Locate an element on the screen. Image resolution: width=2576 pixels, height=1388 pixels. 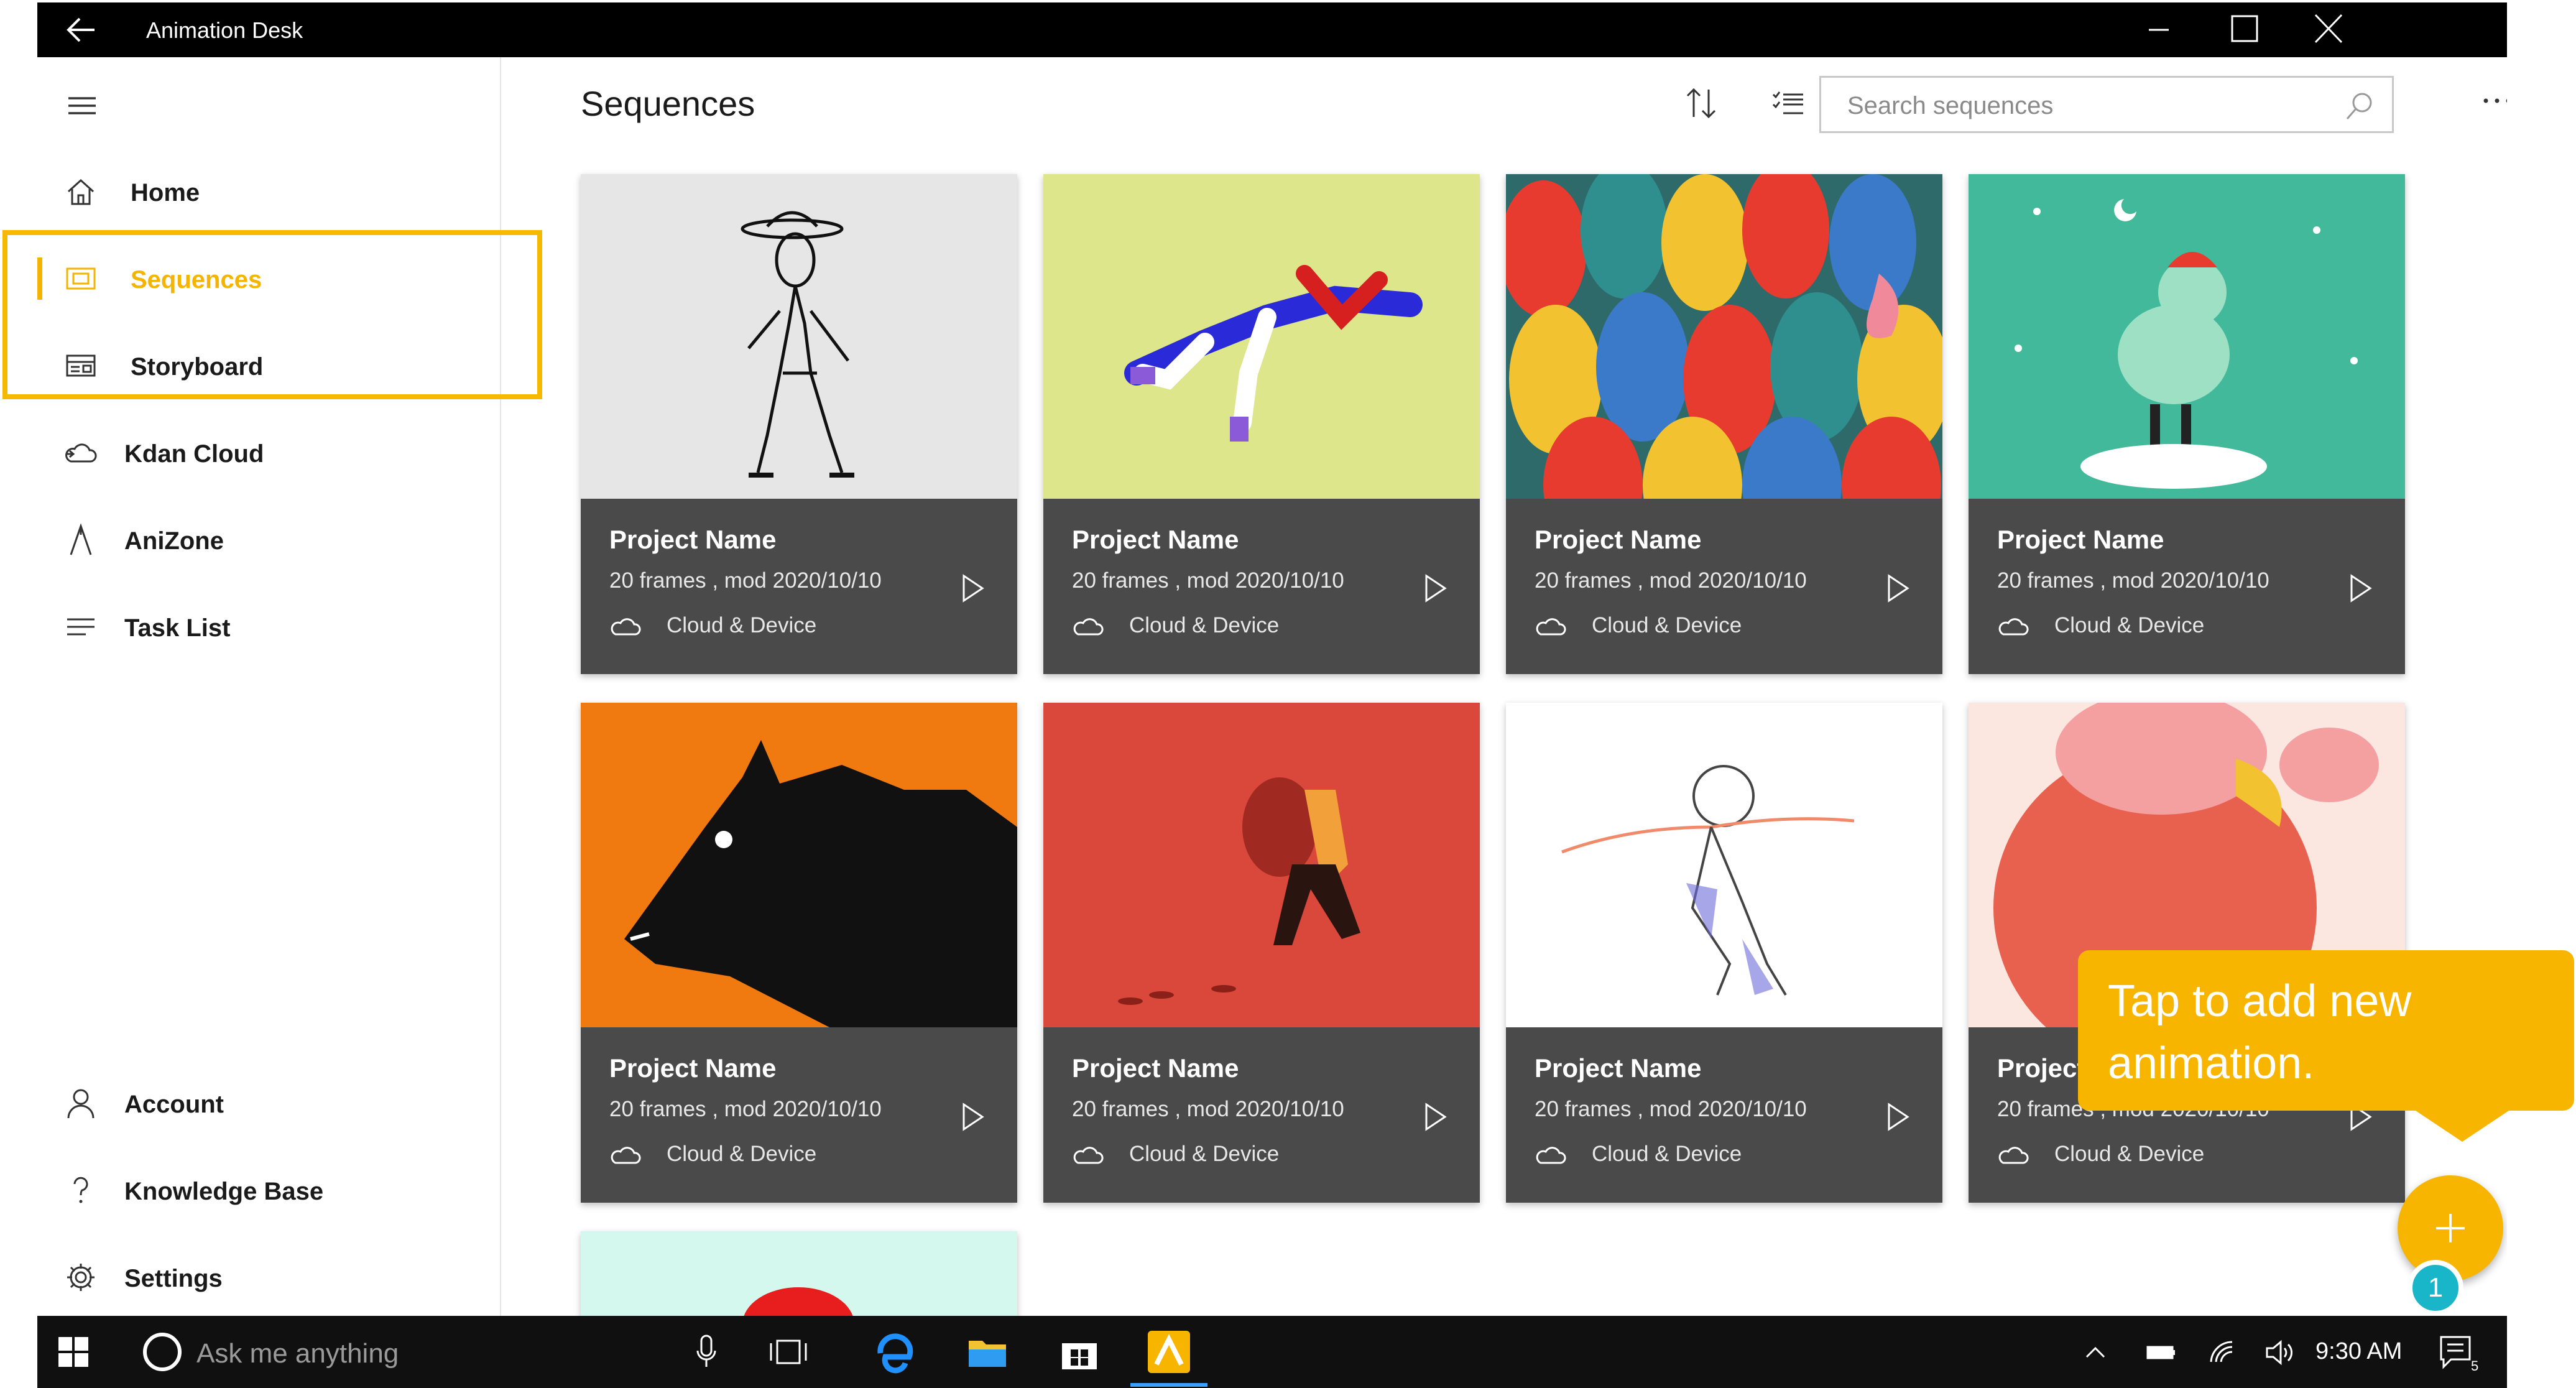
sidebar-item-label: Kdan Cloud is located at coordinates (194, 454).